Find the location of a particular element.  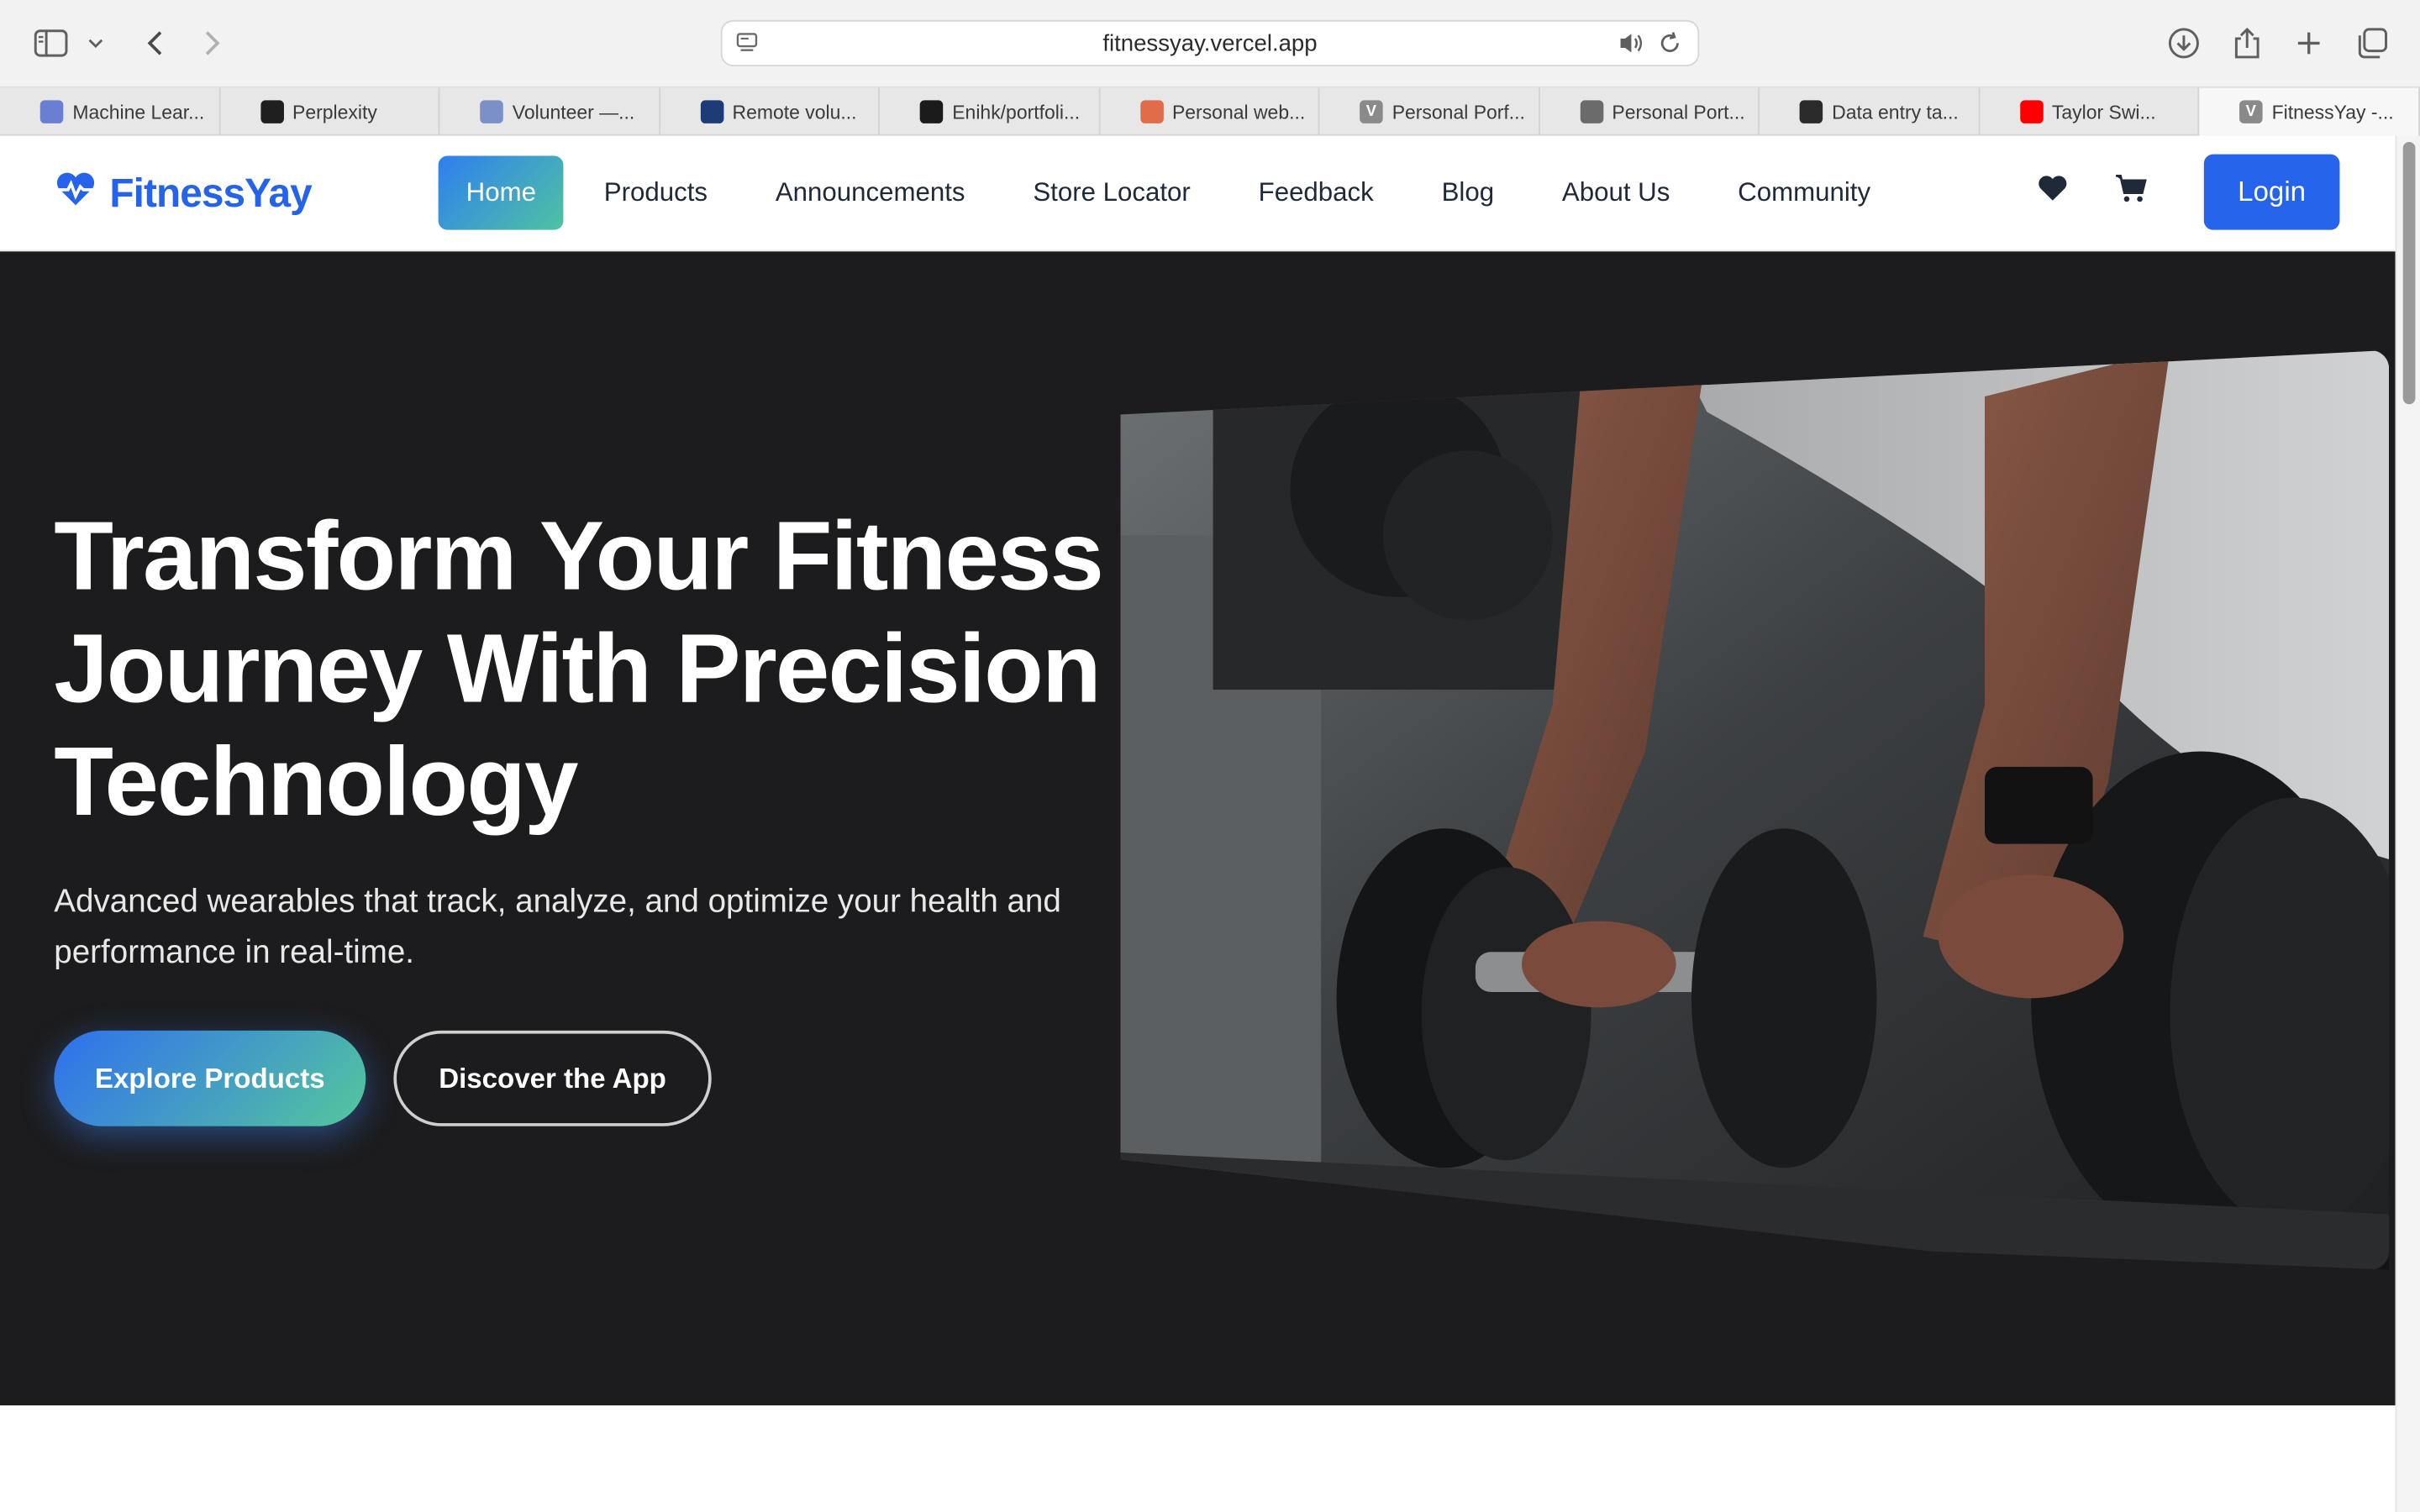

github-icon is located at coordinates (931, 111).